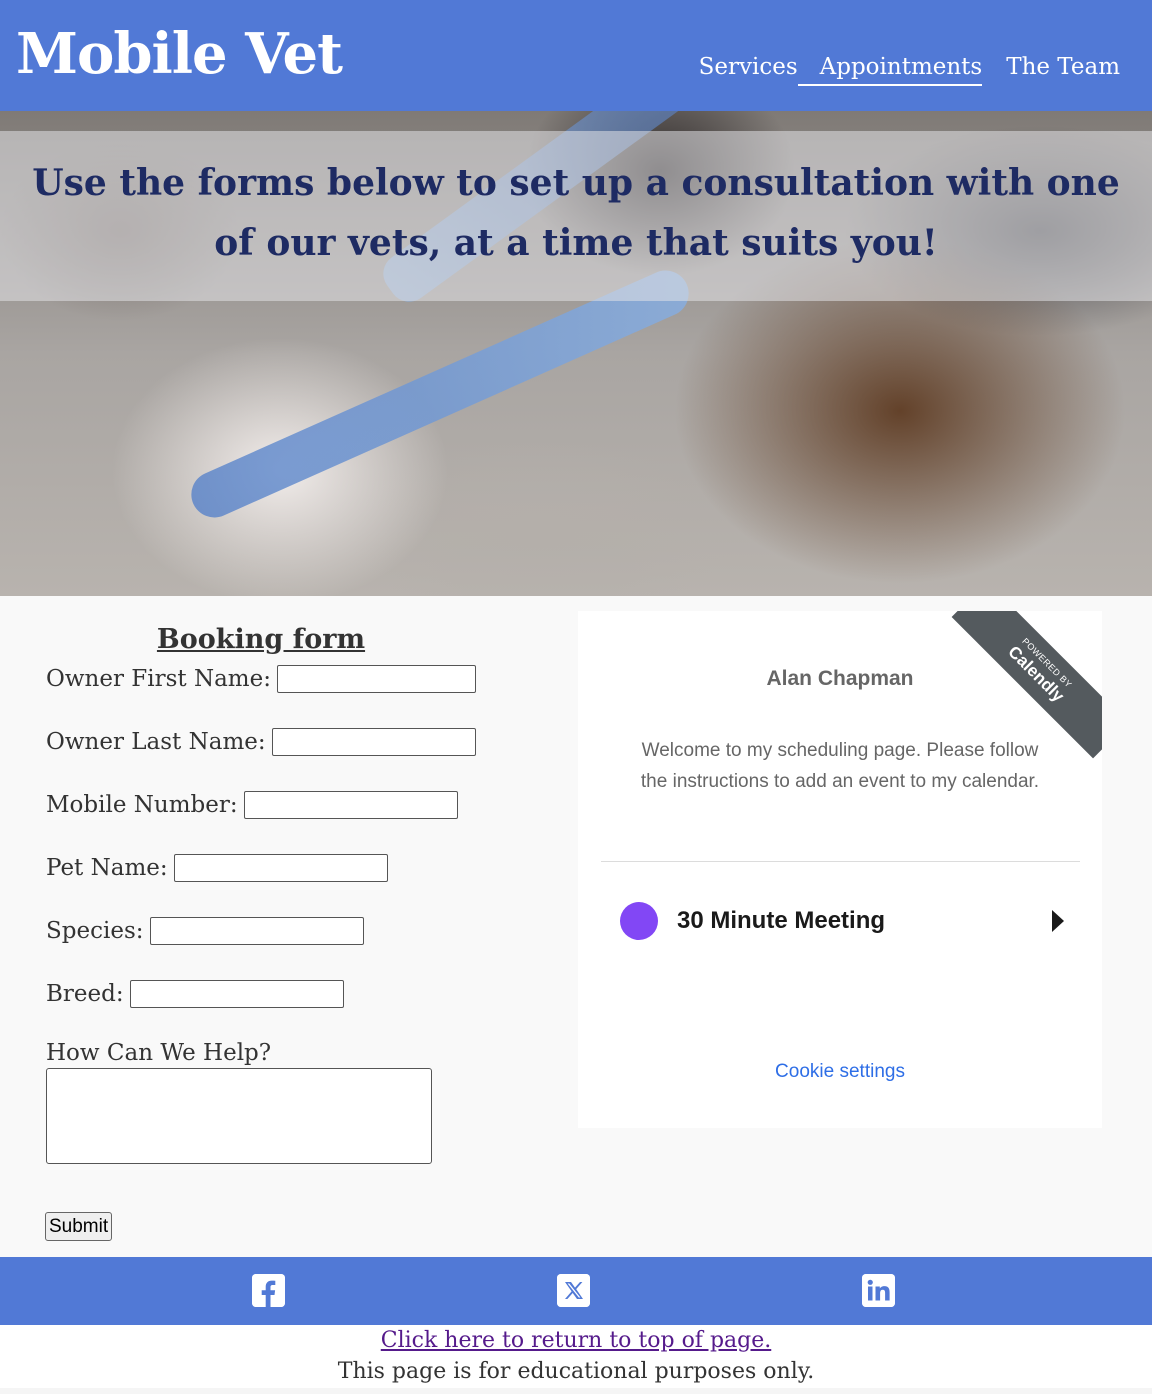  Describe the element at coordinates (840, 678) in the screenshot. I see `calendly-host-name: Alan Chapman` at that location.